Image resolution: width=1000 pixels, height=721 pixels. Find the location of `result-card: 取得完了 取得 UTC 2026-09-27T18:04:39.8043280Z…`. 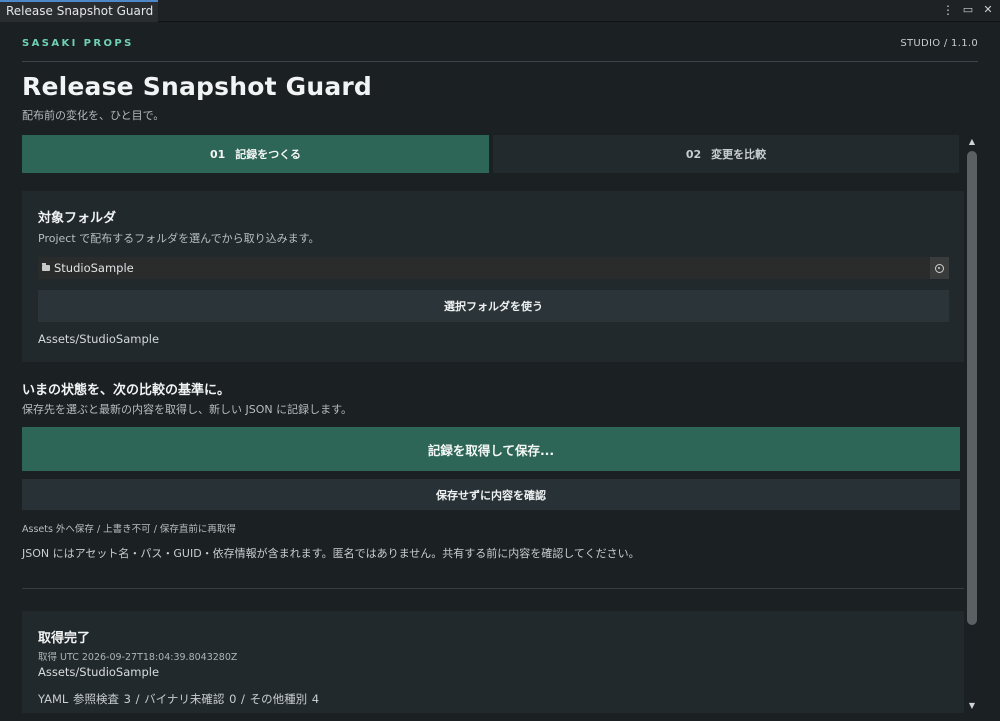

result-card: 取得完了 取得 UTC 2026-09-27T18:04:39.8043280Z… is located at coordinates (493, 662).